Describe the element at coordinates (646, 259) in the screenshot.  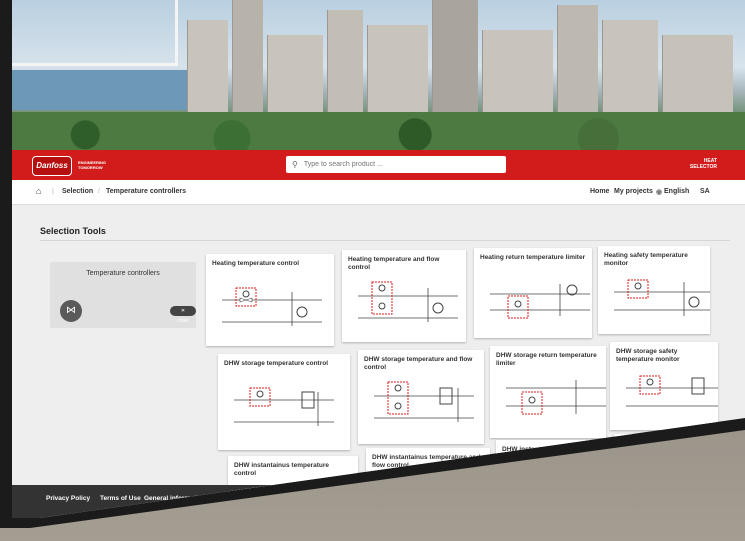
I see `card-title: Heating safety temperature monitor` at that location.